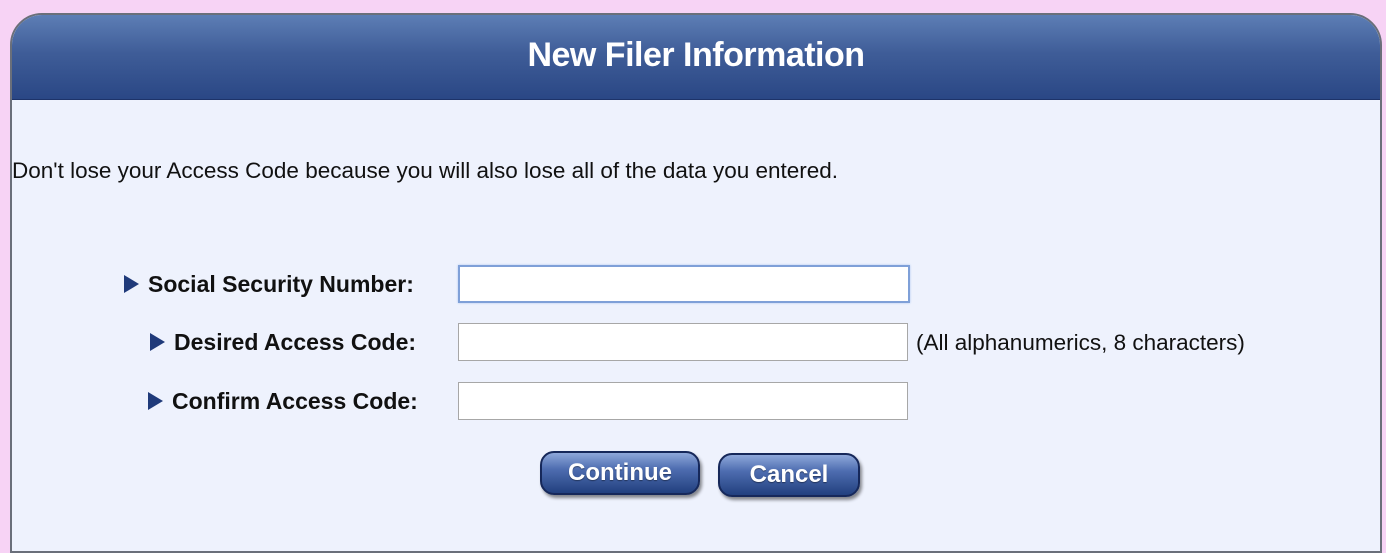  What do you see at coordinates (620, 473) in the screenshot?
I see `continue-button: Continue` at bounding box center [620, 473].